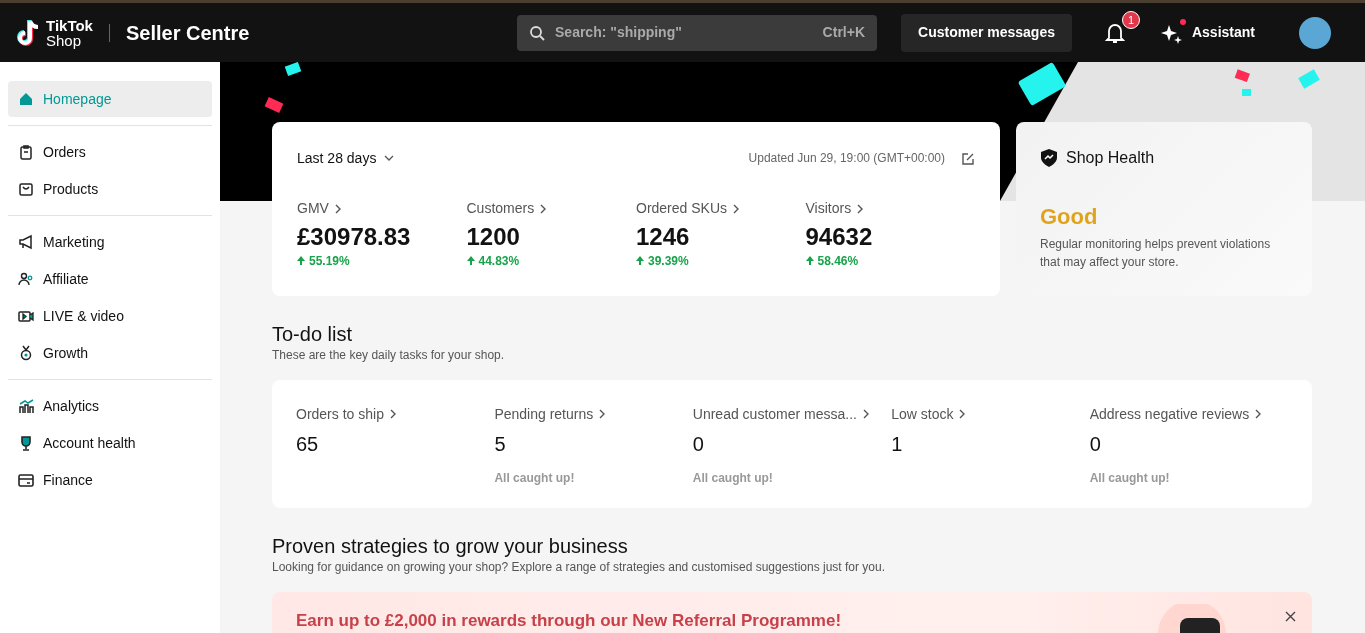 The height and width of the screenshot is (633, 1365). I want to click on updated-time: Updated Jun 29, 19:00 (GMT+00:00), so click(846, 158).